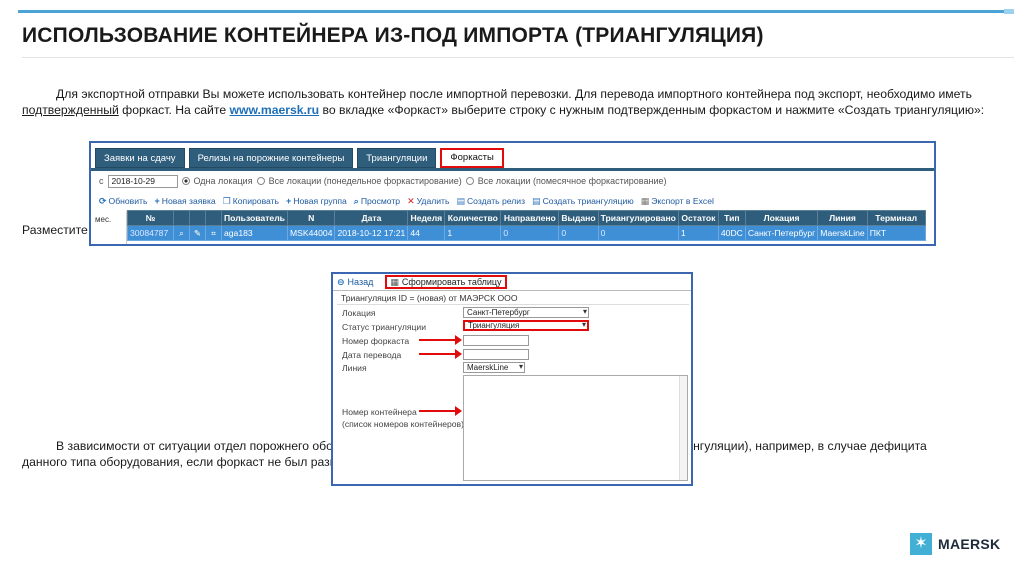 The width and height of the screenshot is (1024, 574). Describe the element at coordinates (446, 282) in the screenshot. I see `make-table-button: ▦ Сформировать таблицу` at that location.